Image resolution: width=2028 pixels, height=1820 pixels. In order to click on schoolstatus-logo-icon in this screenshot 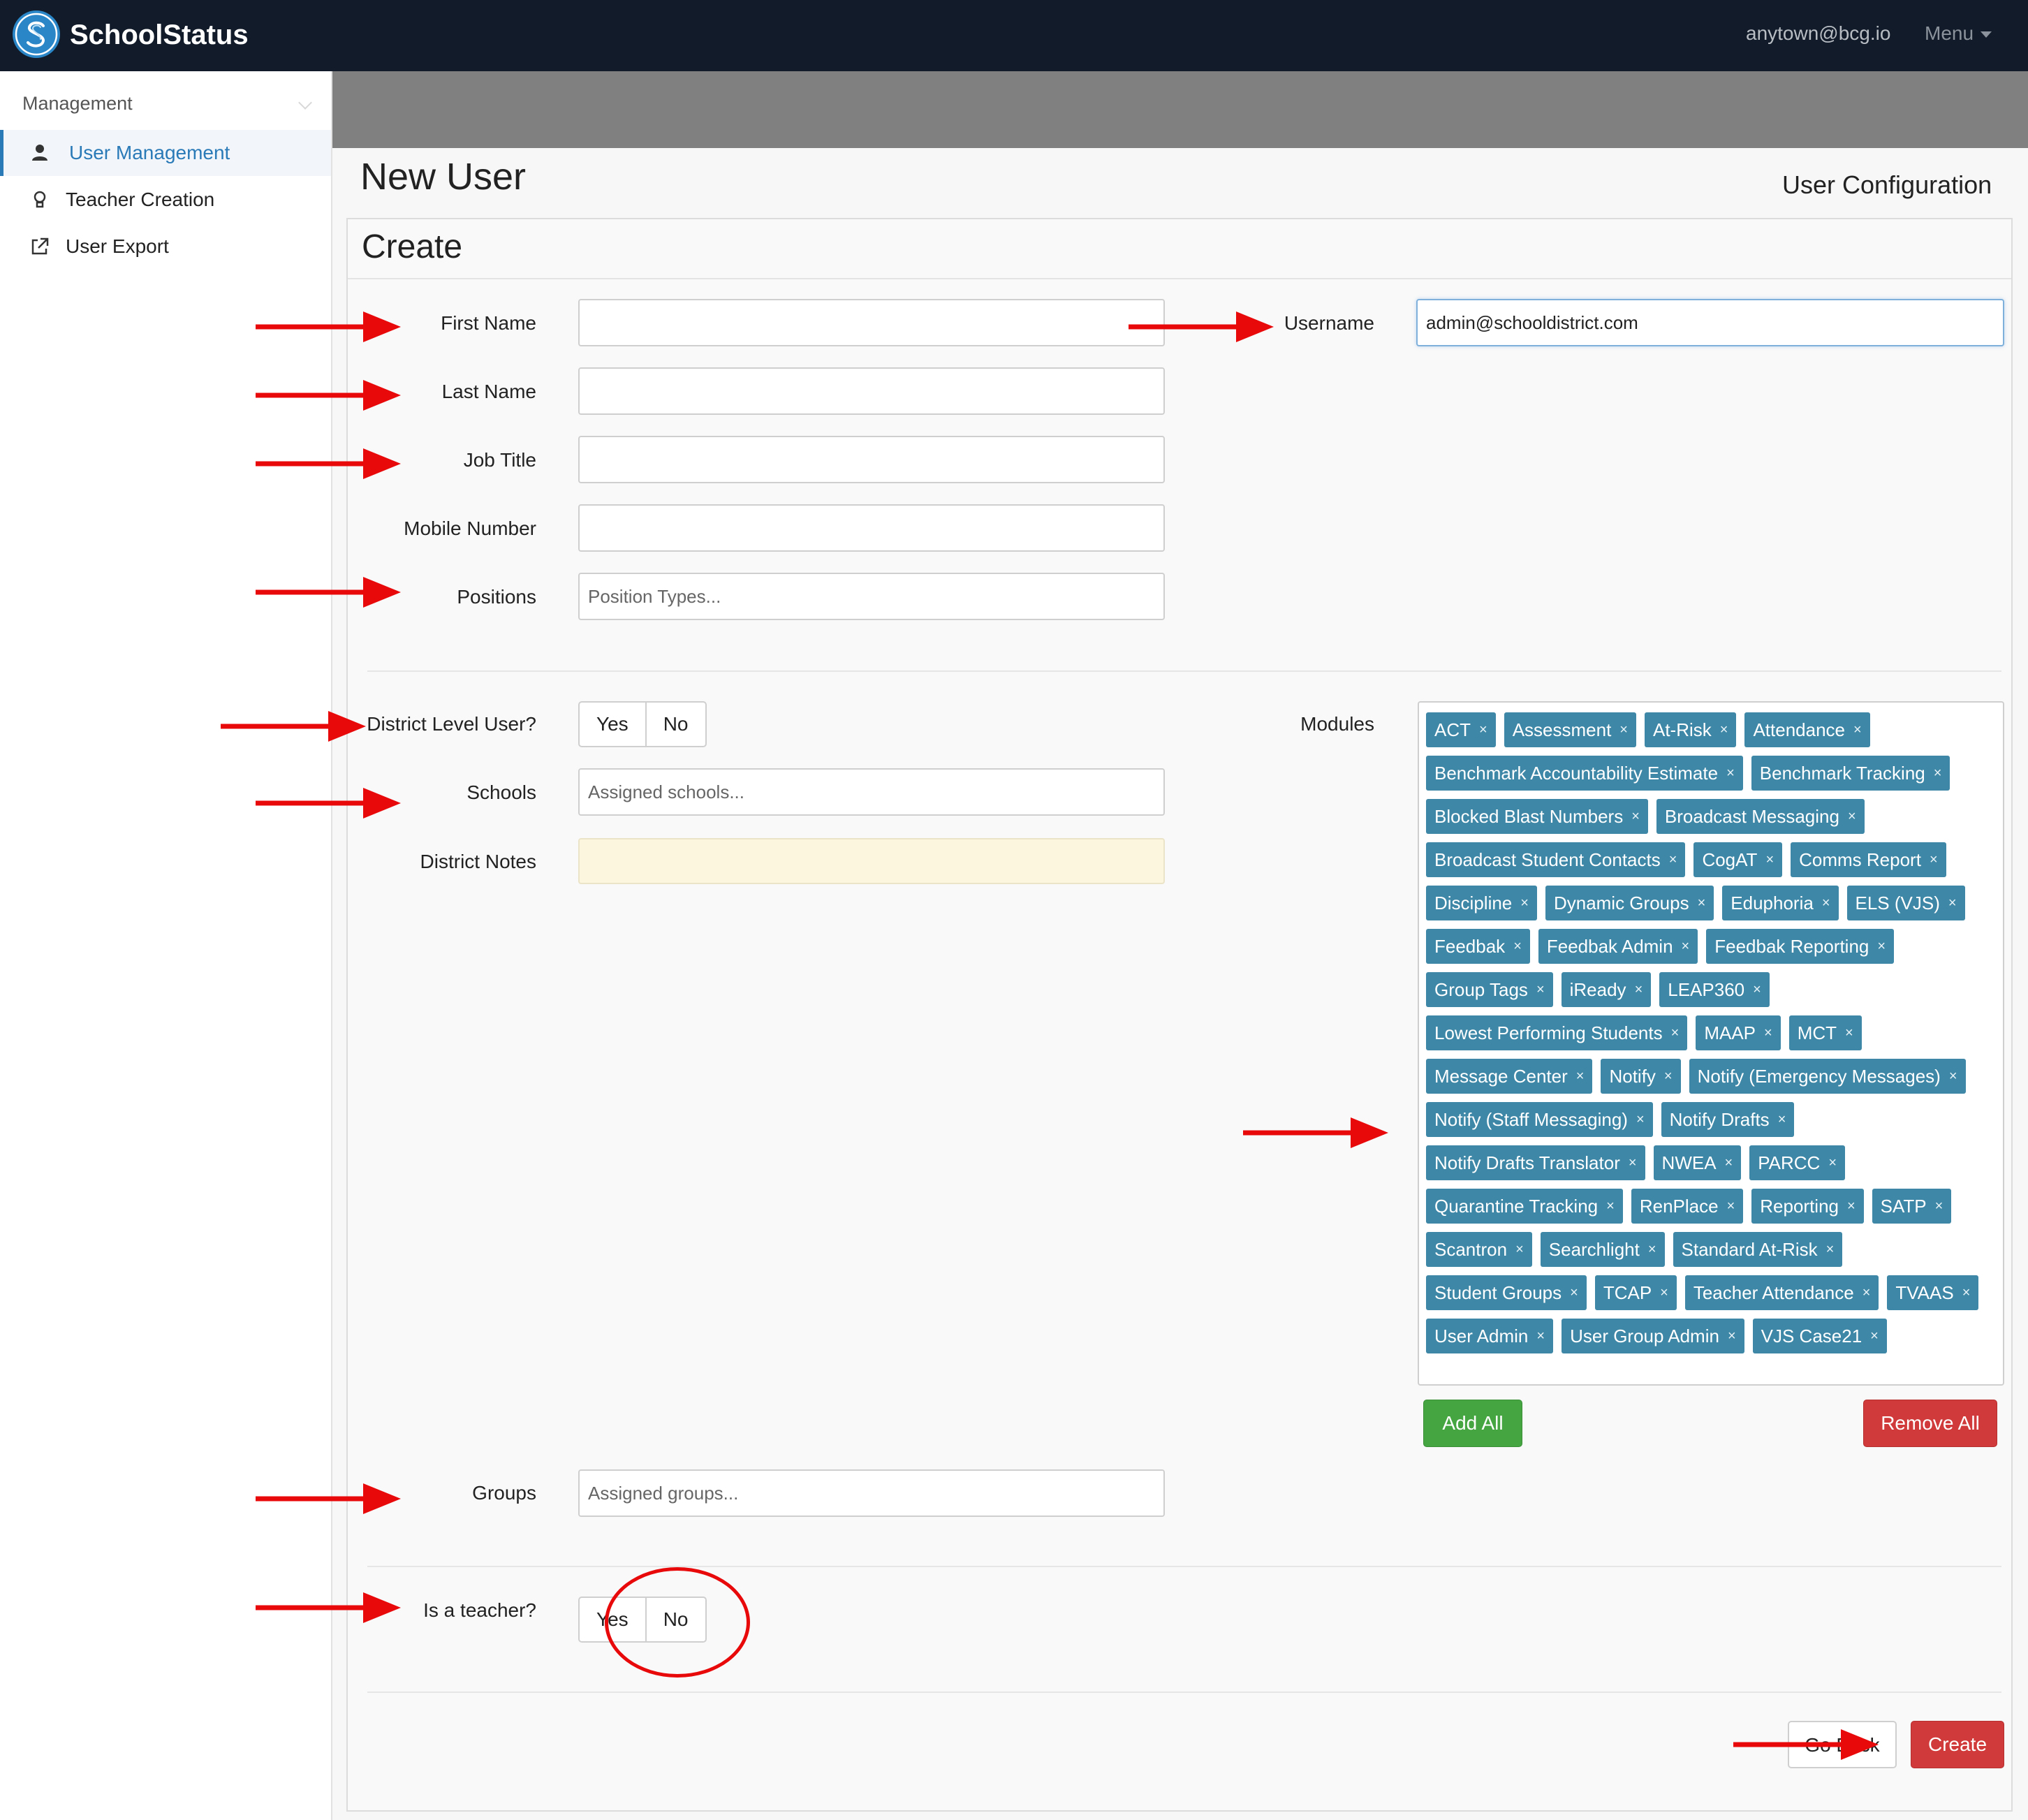, I will do `click(36, 34)`.